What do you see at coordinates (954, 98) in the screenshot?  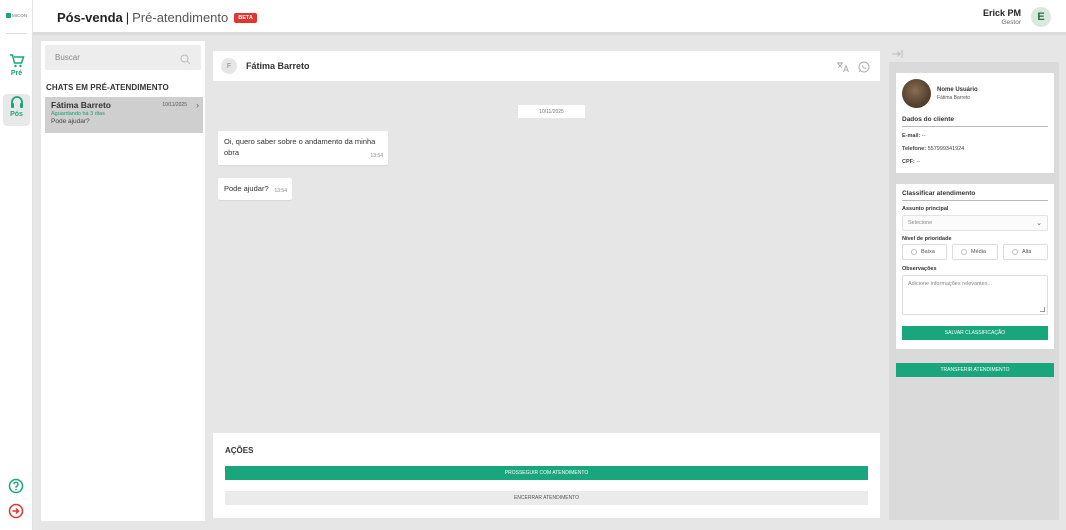 I see `client-name-value: Fátima Barreto` at bounding box center [954, 98].